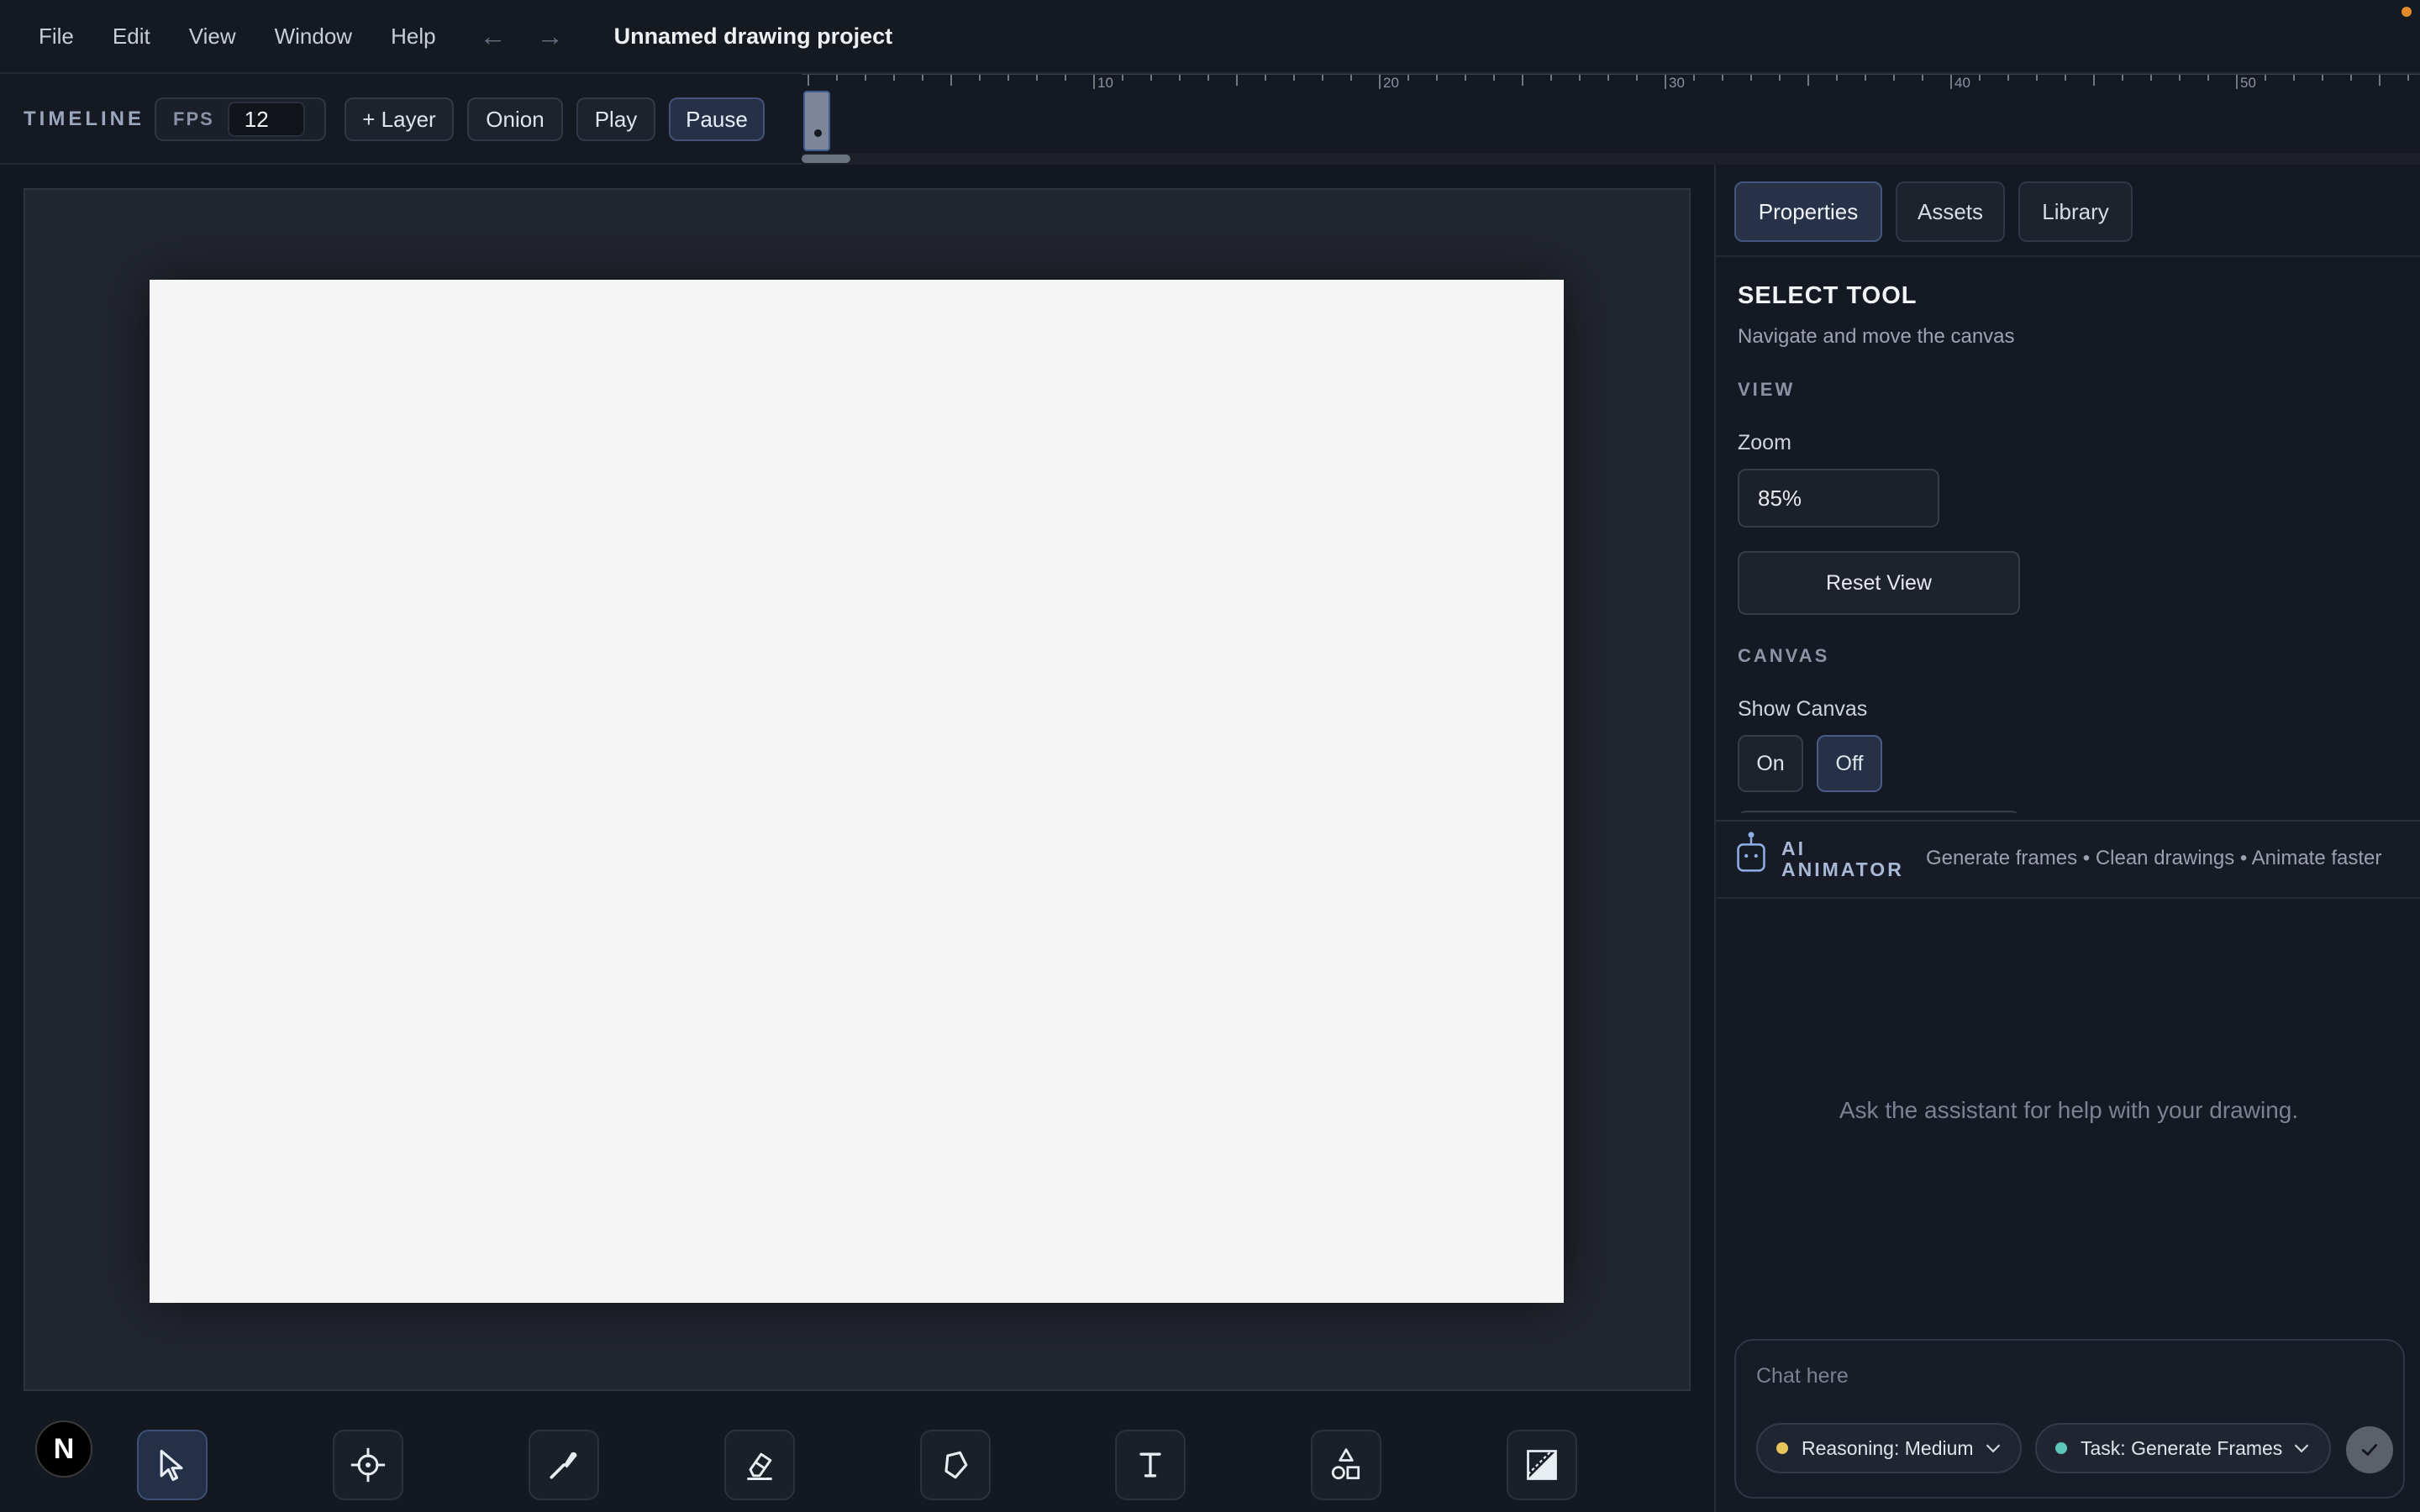  I want to click on menu-view: View, so click(212, 37).